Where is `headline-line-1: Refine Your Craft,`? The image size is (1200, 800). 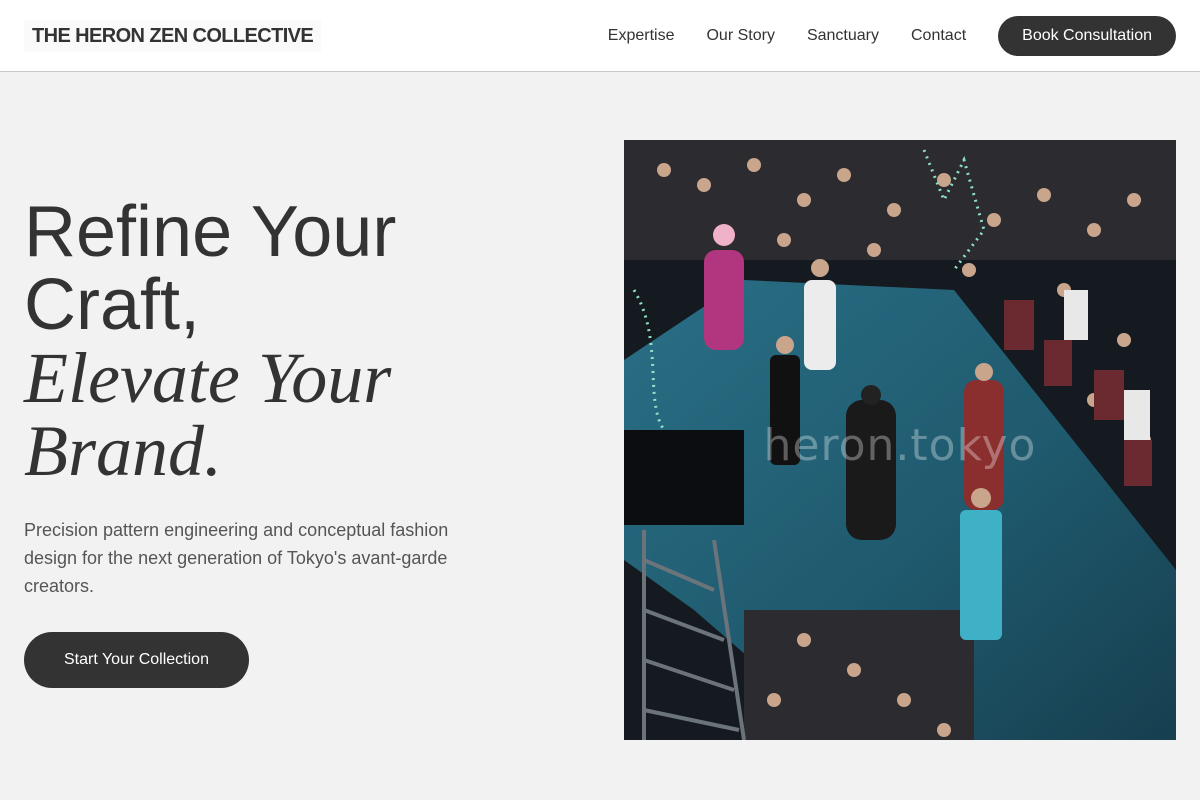
headline-line-1: Refine Your Craft, is located at coordinates (210, 268).